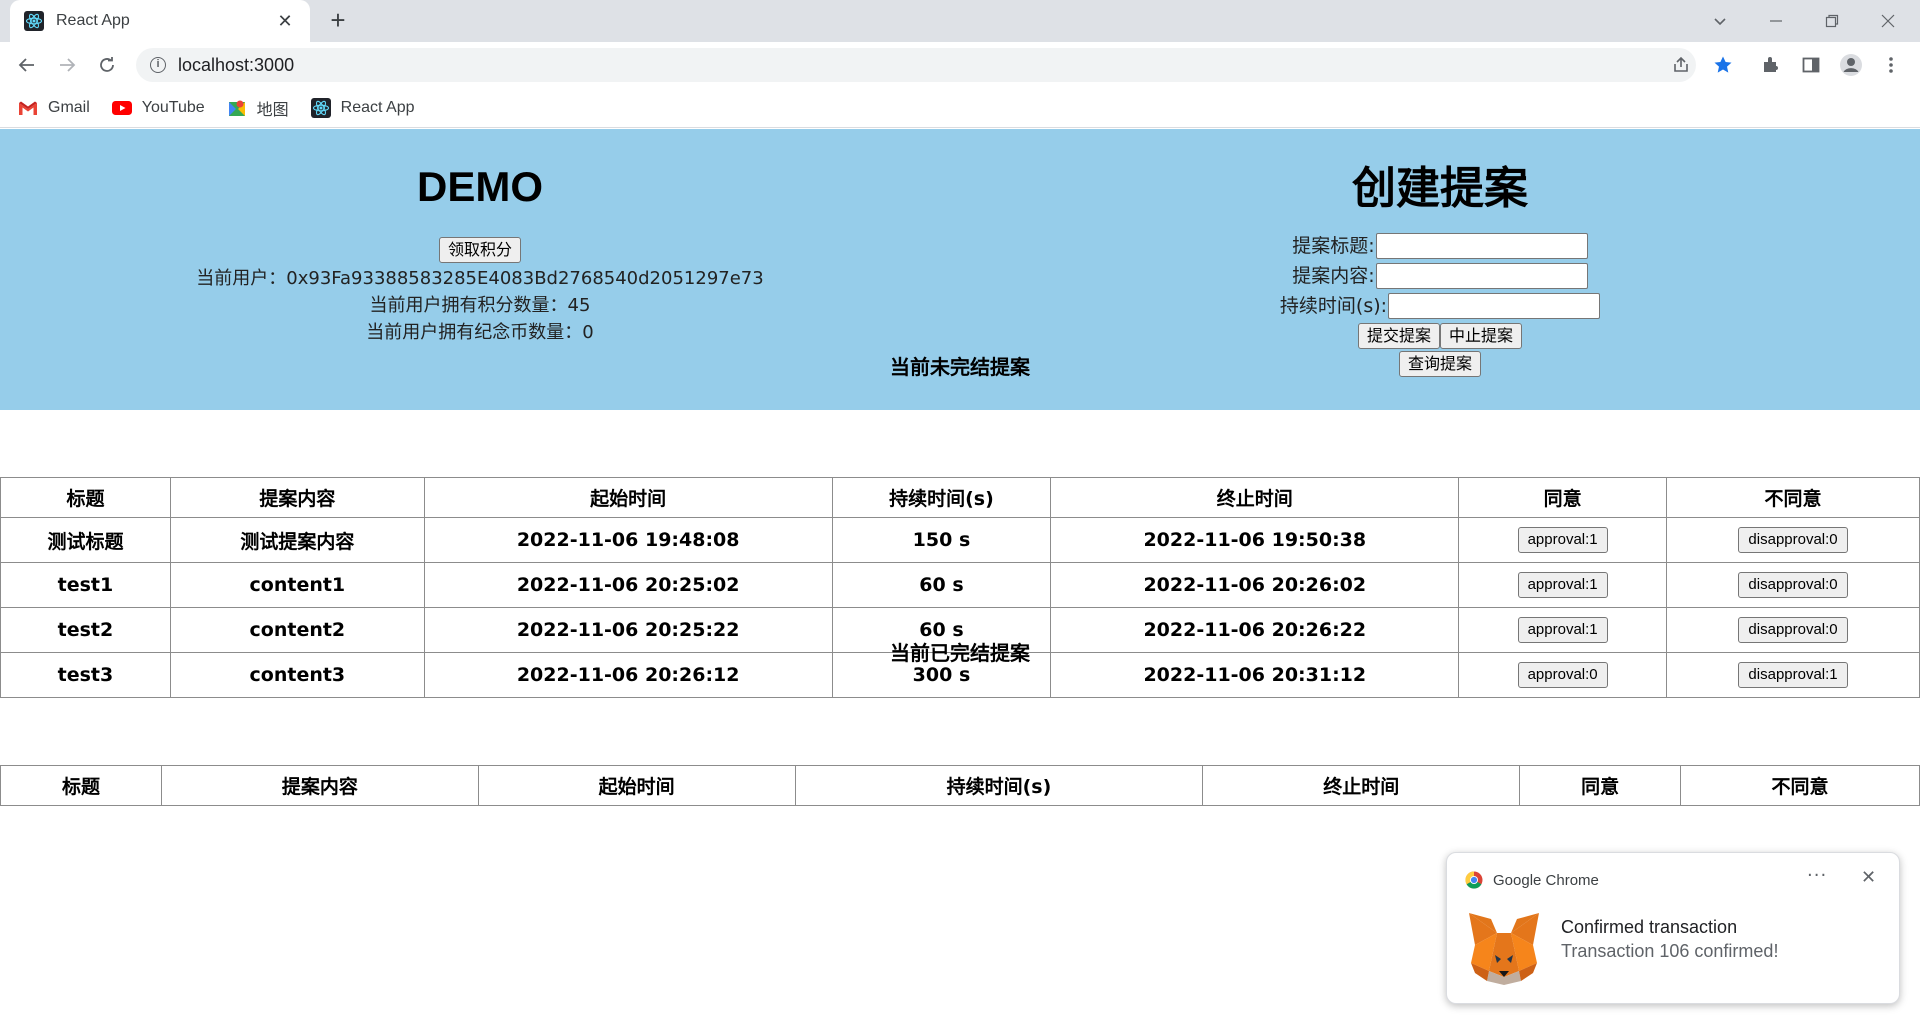  Describe the element at coordinates (85, 540) in the screenshot. I see `cell-title: 测试标题` at that location.